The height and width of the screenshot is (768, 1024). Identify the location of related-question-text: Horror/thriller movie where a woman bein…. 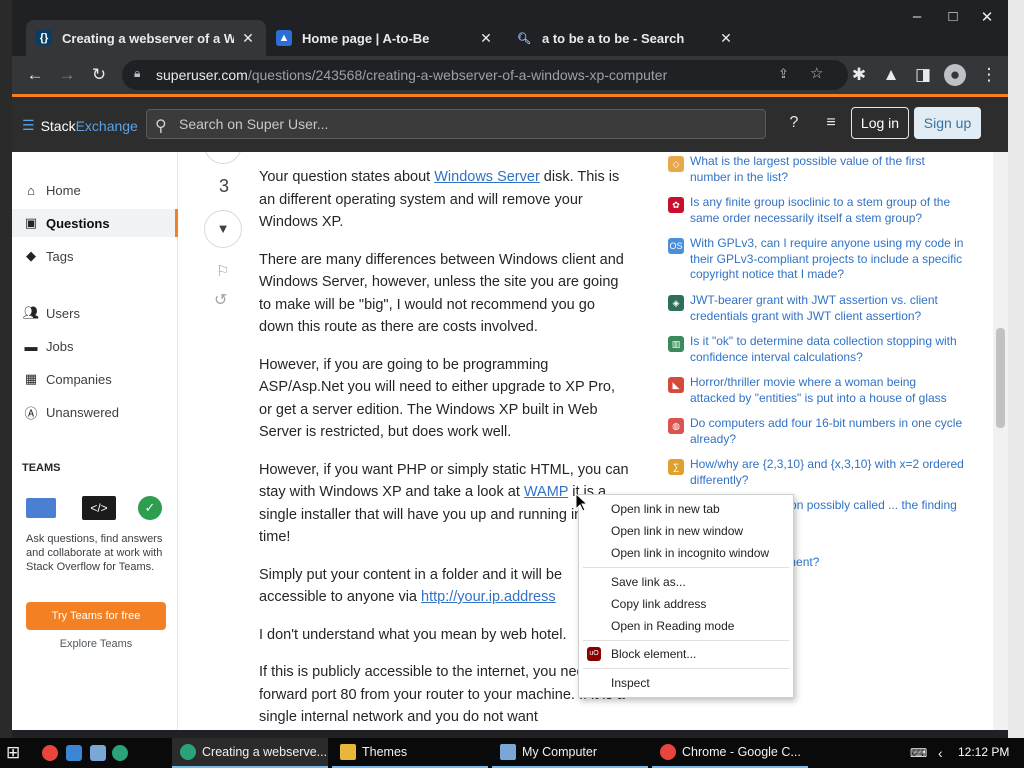
(827, 390).